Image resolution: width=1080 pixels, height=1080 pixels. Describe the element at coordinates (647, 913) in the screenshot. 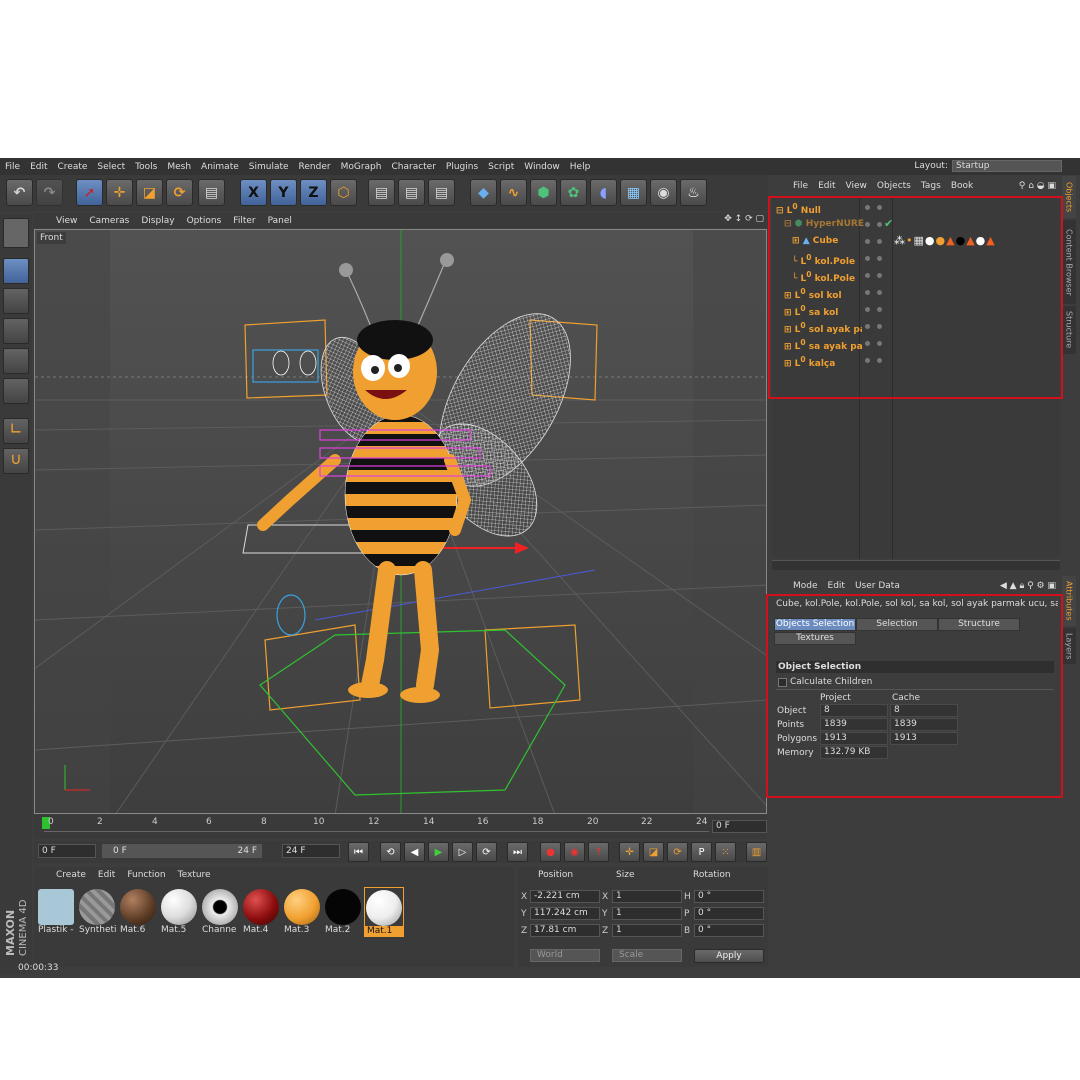

I see `size-y-field: 1` at that location.